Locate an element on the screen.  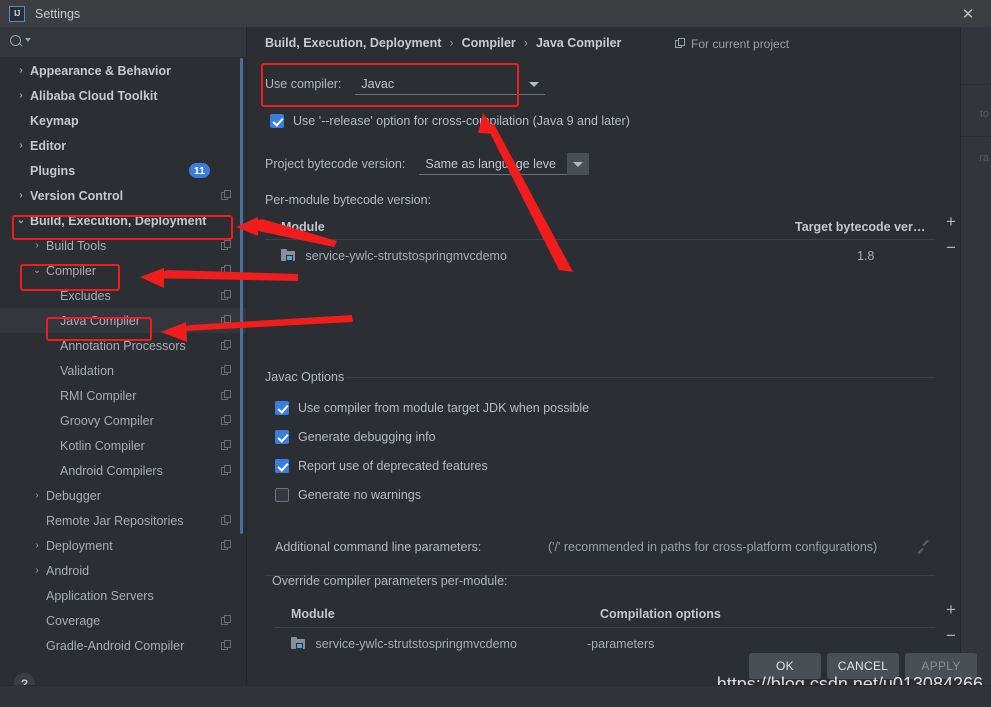
javac-option-row-1: Generate debugging info is located at coordinates (355, 437).